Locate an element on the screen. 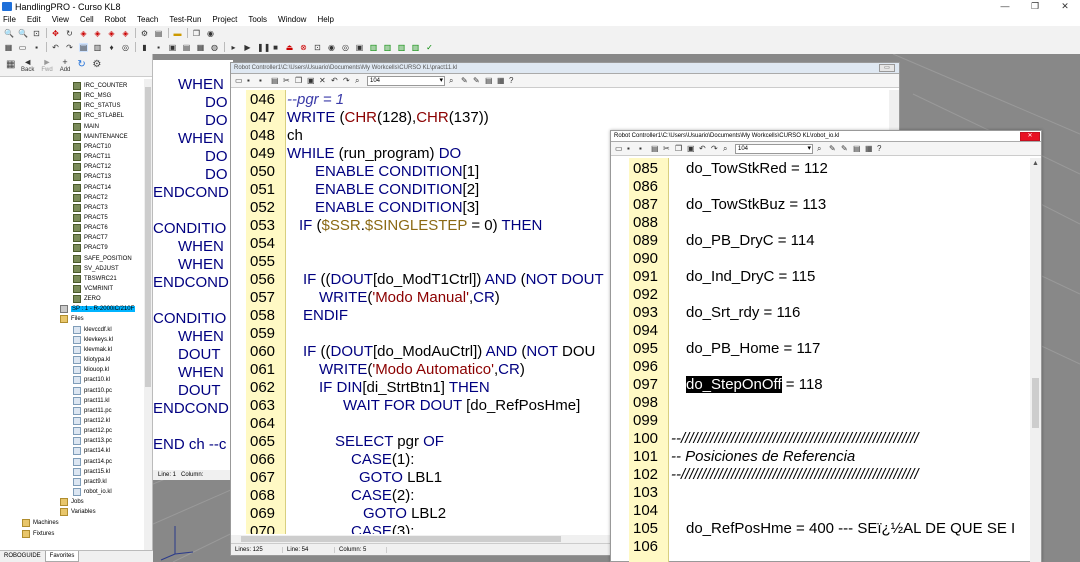 The height and width of the screenshot is (562, 1080). tree-item-machines: Machines is located at coordinates (40, 523).